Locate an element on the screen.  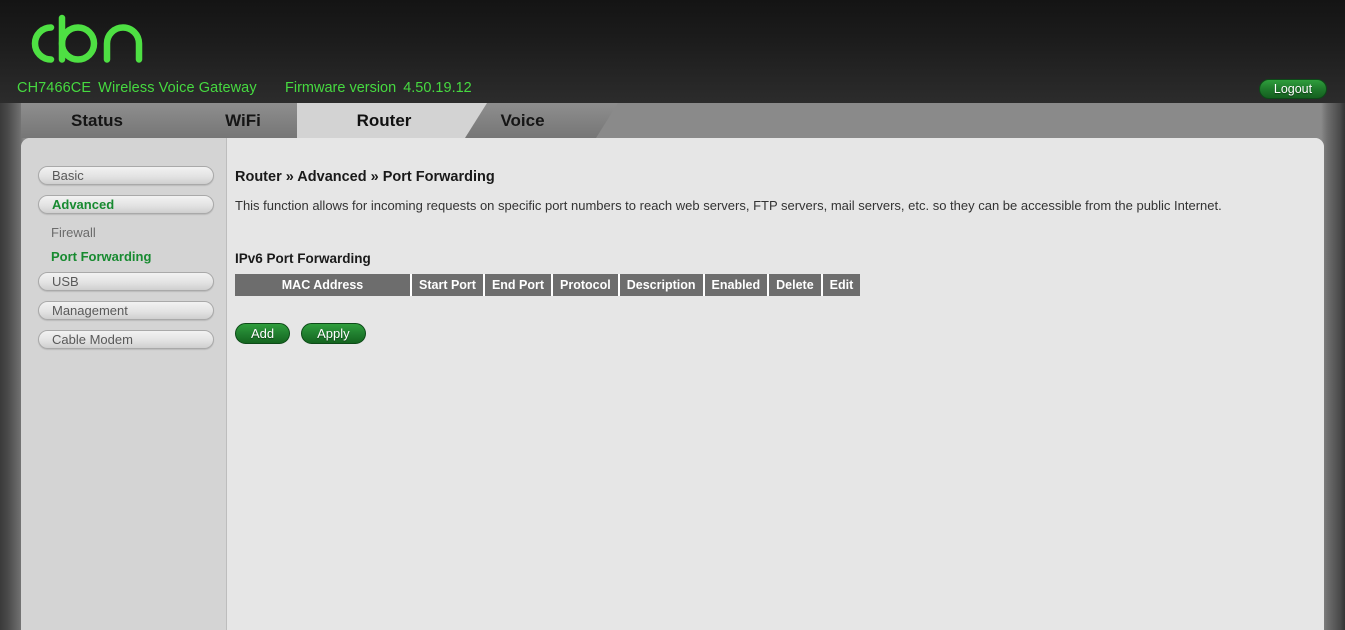
tab-router-label: Router is located at coordinates (384, 120).